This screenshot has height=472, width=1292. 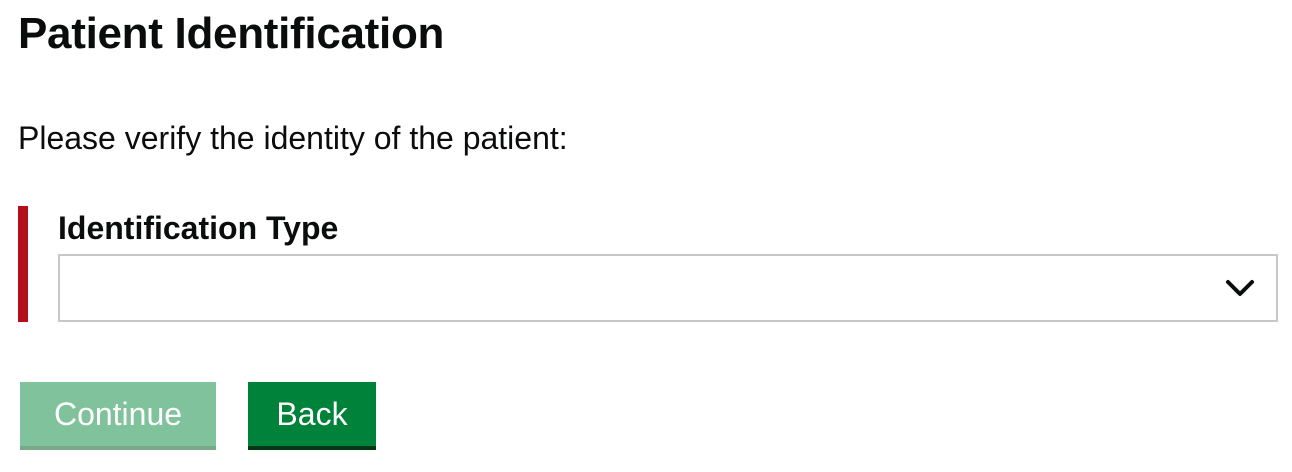 I want to click on page-title: Patient Identification, so click(x=231, y=33).